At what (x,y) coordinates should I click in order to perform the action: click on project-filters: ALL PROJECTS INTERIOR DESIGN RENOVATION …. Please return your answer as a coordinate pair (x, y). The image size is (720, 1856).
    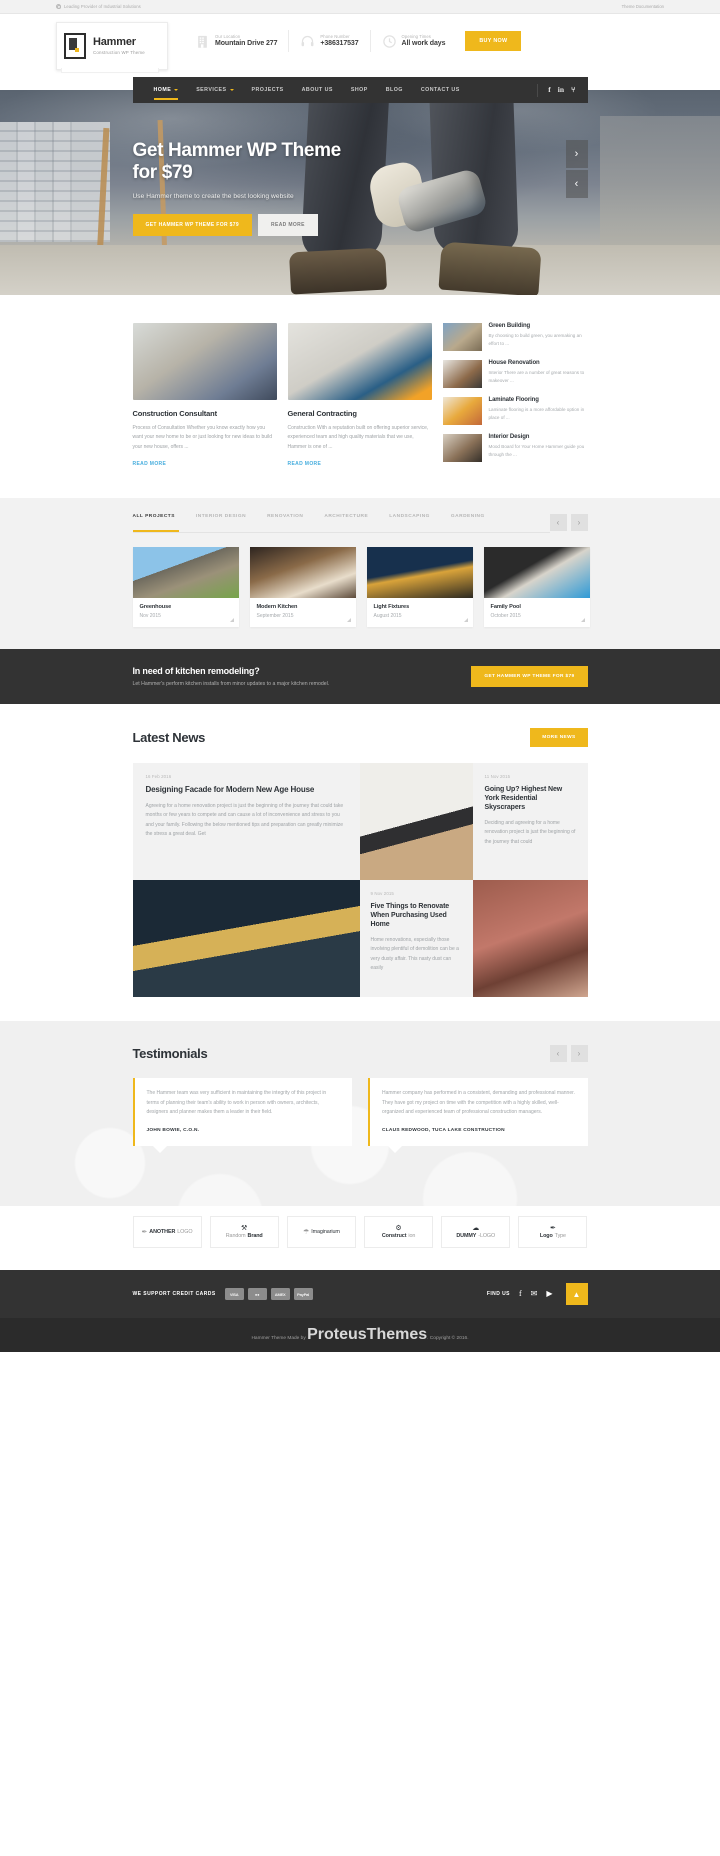
    Looking at the image, I should click on (341, 521).